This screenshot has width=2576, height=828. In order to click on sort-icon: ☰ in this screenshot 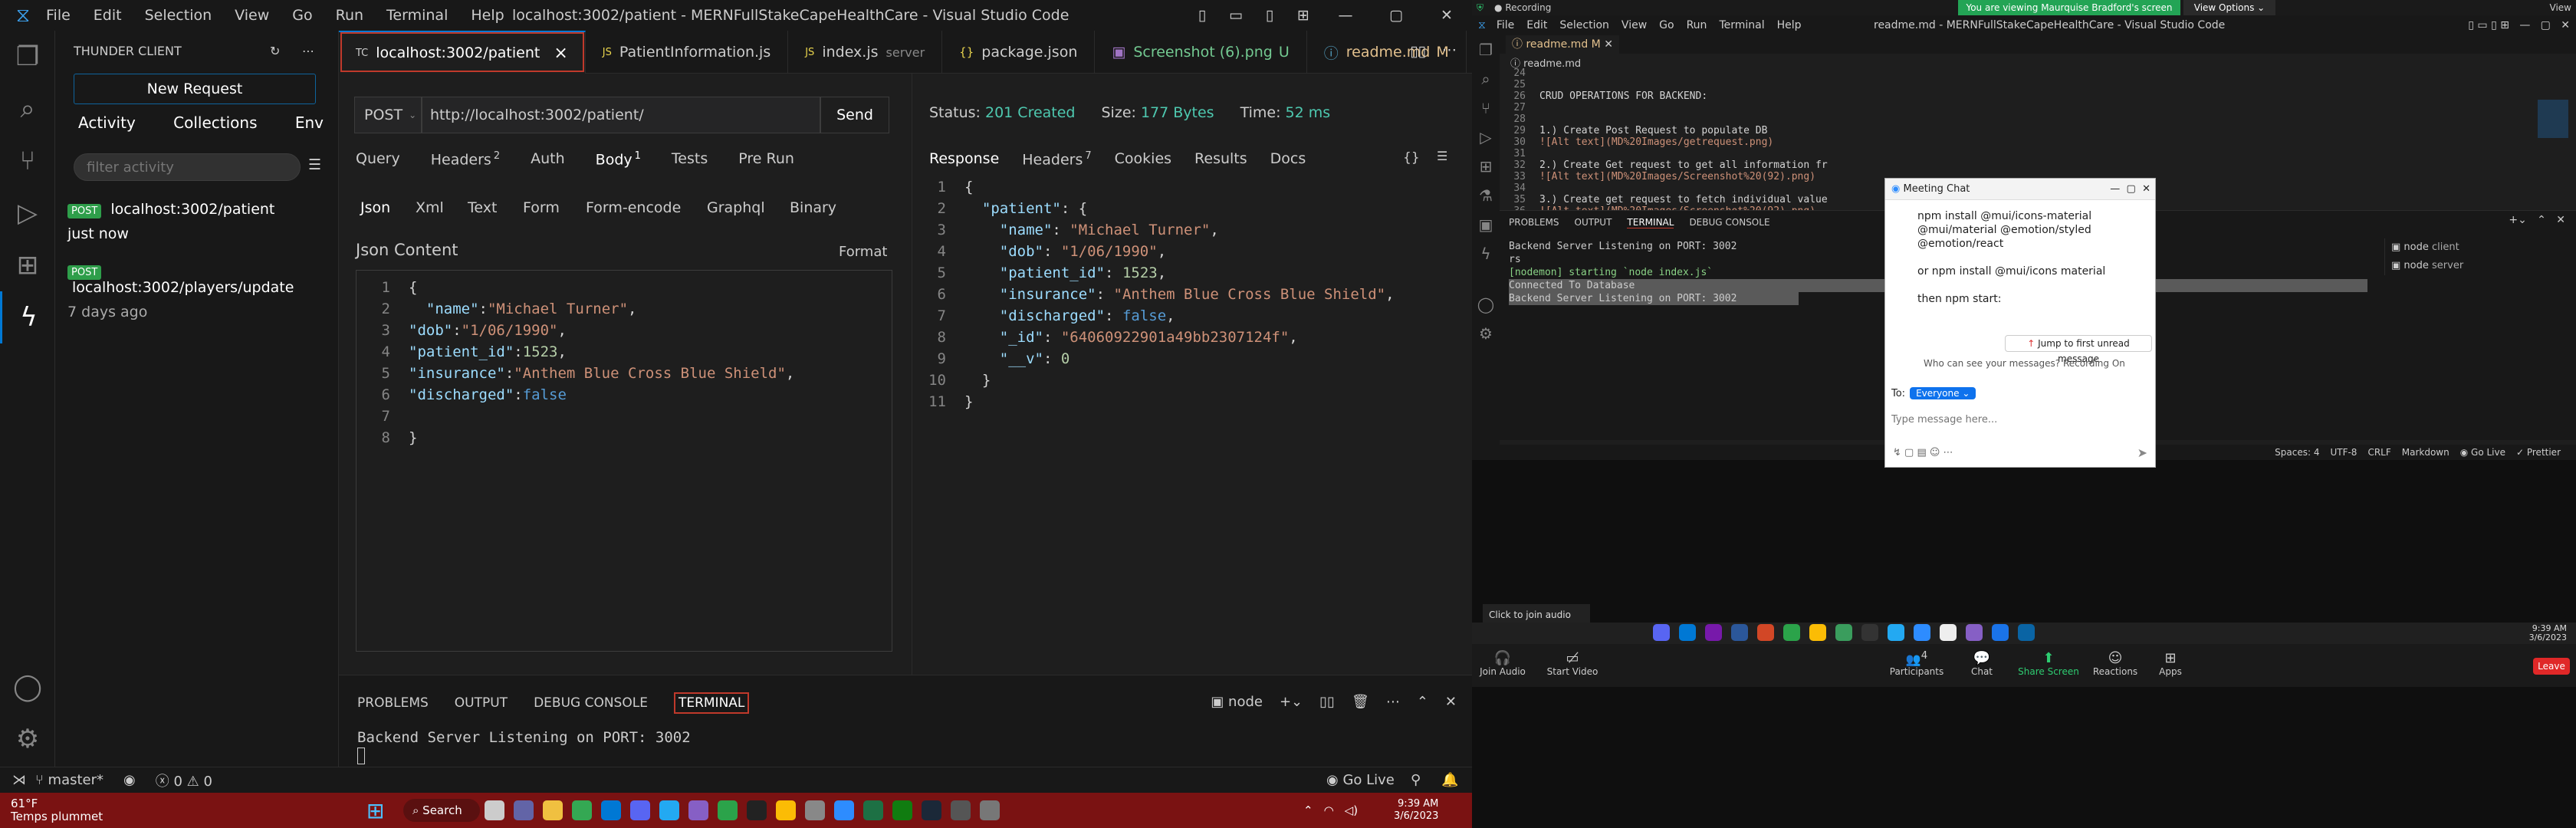, I will do `click(314, 164)`.